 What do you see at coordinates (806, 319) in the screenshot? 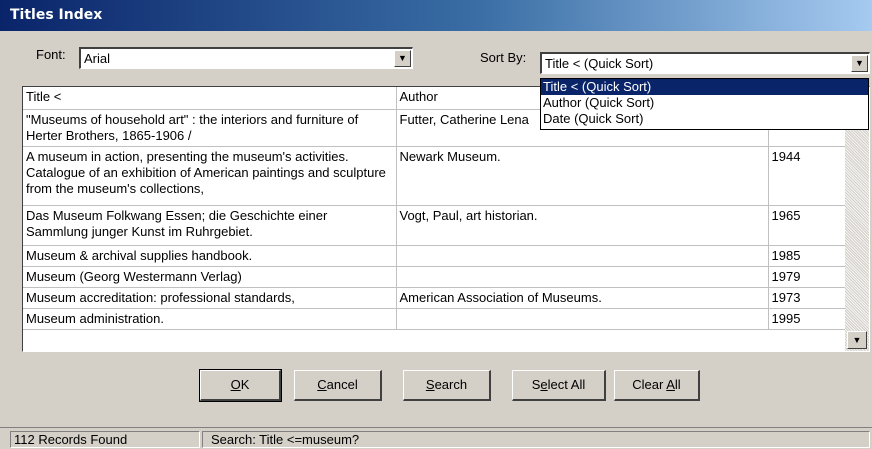
I see `cell-date: 1995` at bounding box center [806, 319].